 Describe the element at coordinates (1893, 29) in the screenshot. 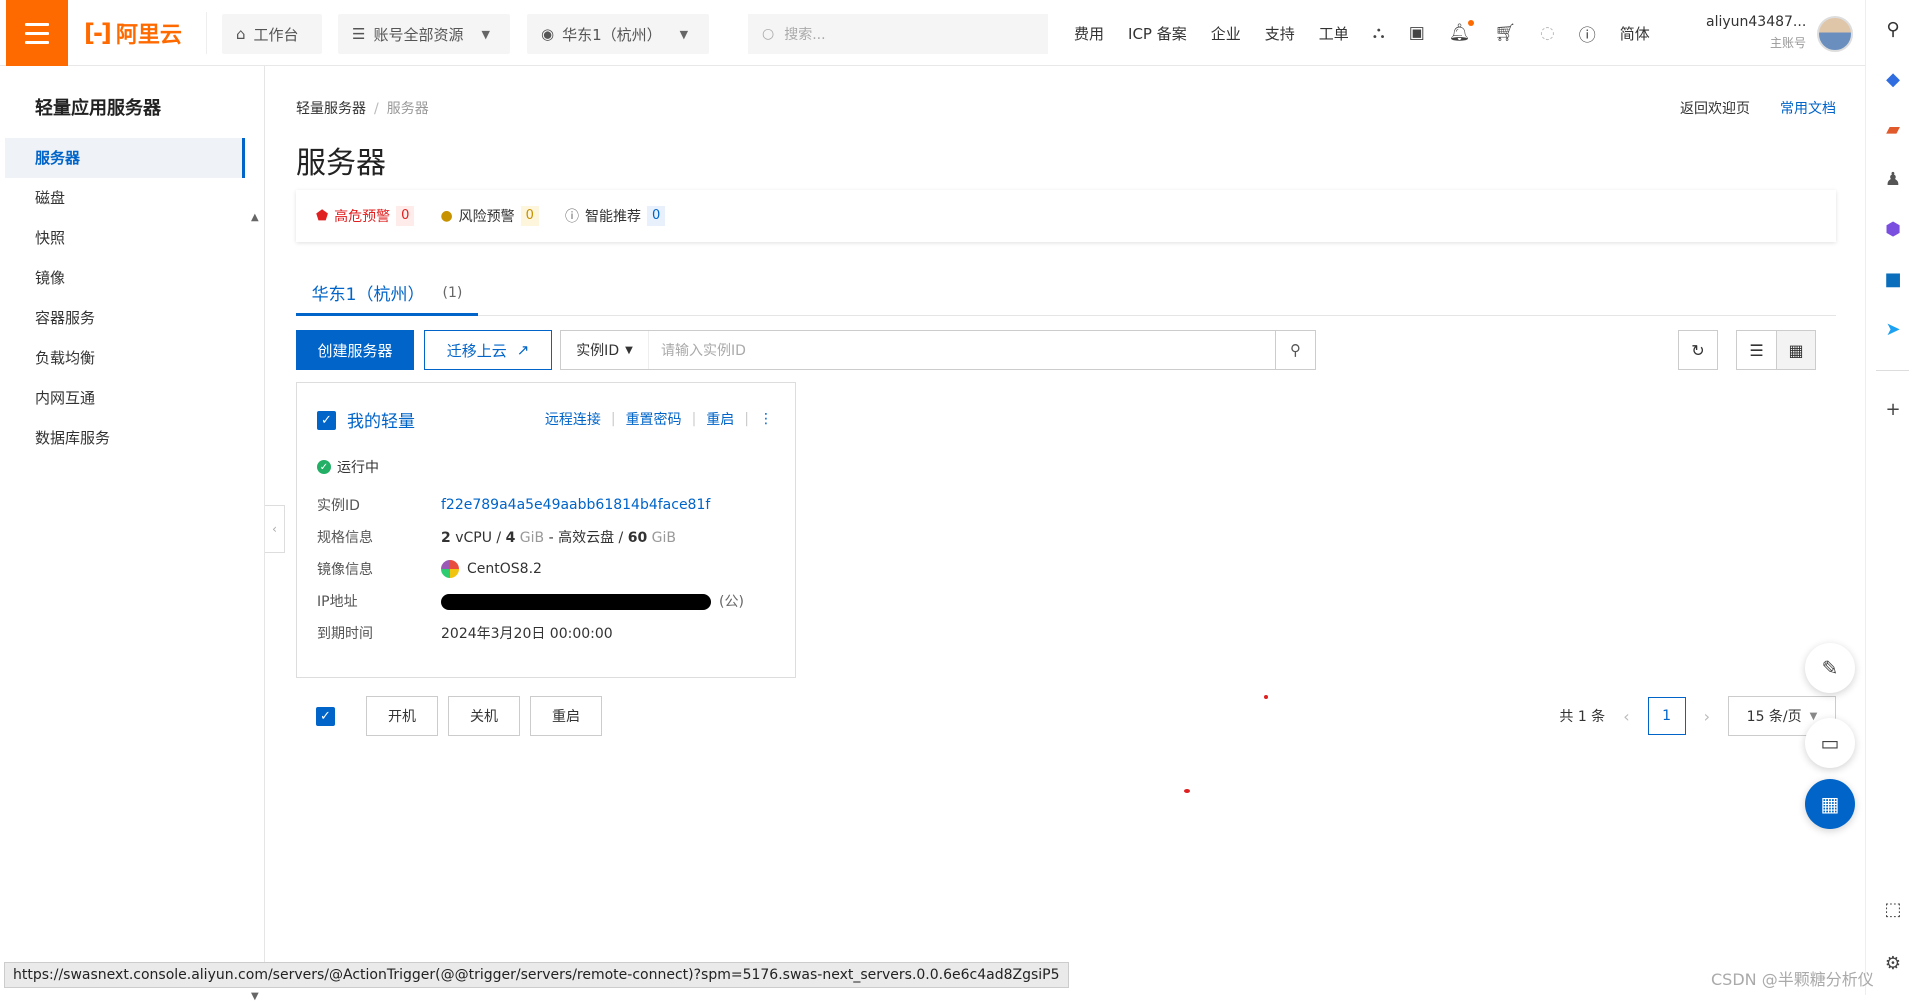

I see `search-icon: ⚲` at that location.